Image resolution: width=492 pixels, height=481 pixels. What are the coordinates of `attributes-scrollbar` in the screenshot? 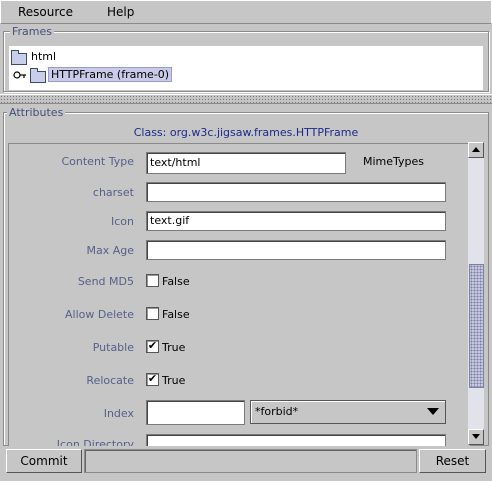 It's located at (476, 293).